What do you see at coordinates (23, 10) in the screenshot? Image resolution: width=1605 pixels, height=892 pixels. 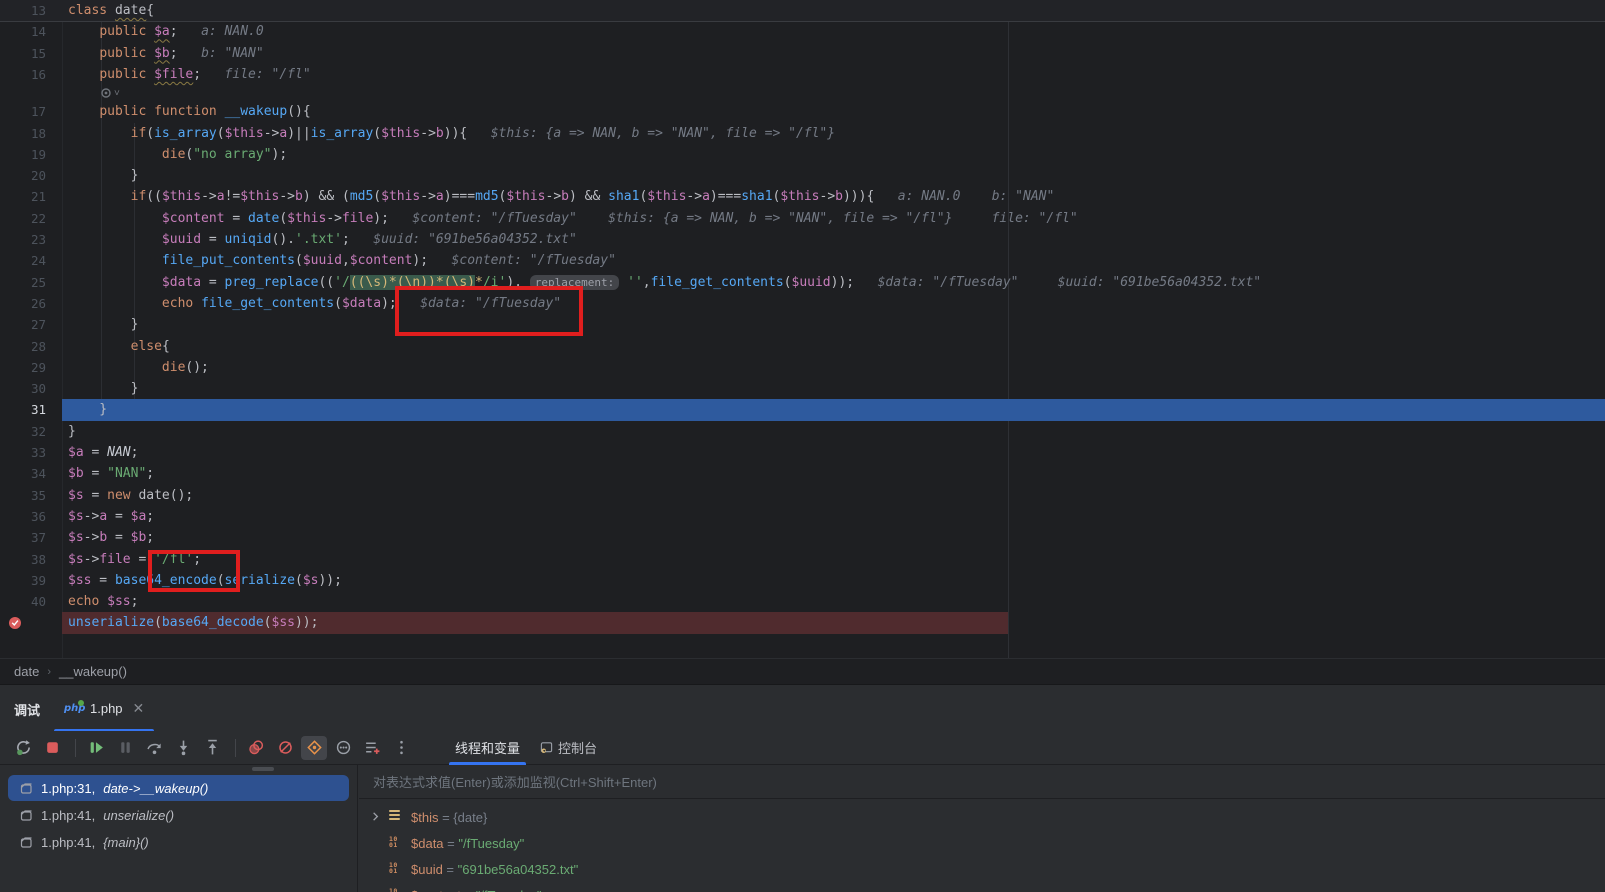 I see `line-number: 13` at bounding box center [23, 10].